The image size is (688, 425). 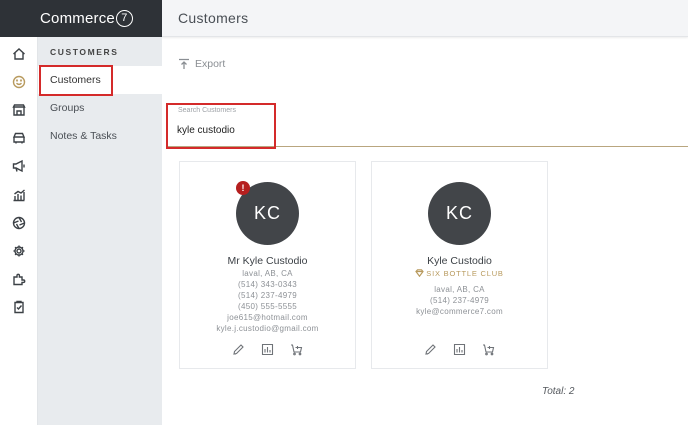 What do you see at coordinates (19, 195) in the screenshot?
I see `chart-icon` at bounding box center [19, 195].